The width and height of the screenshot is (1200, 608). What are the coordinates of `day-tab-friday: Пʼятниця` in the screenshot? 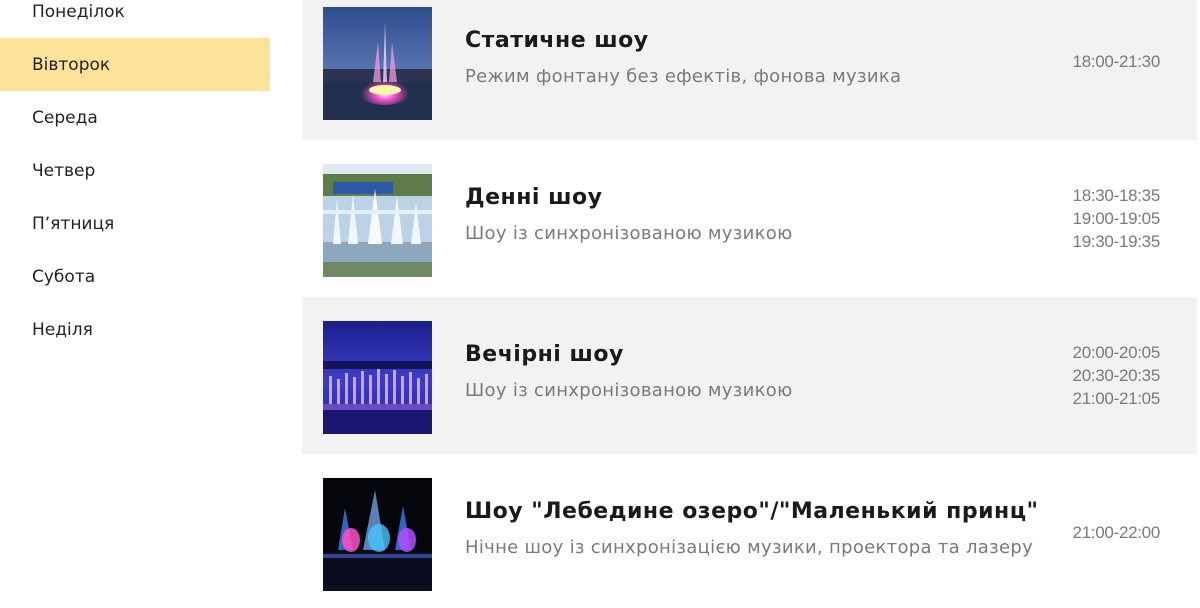 It's located at (135, 223).